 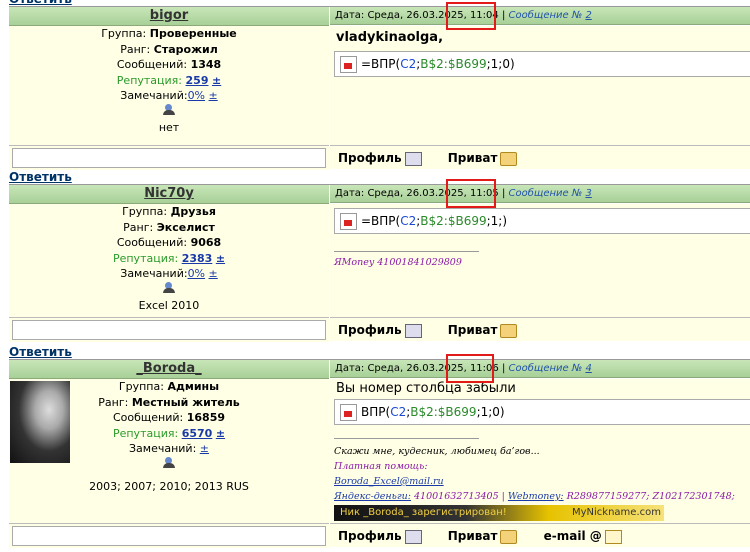 I want to click on user-rank: Местный житель, so click(x=185, y=402).